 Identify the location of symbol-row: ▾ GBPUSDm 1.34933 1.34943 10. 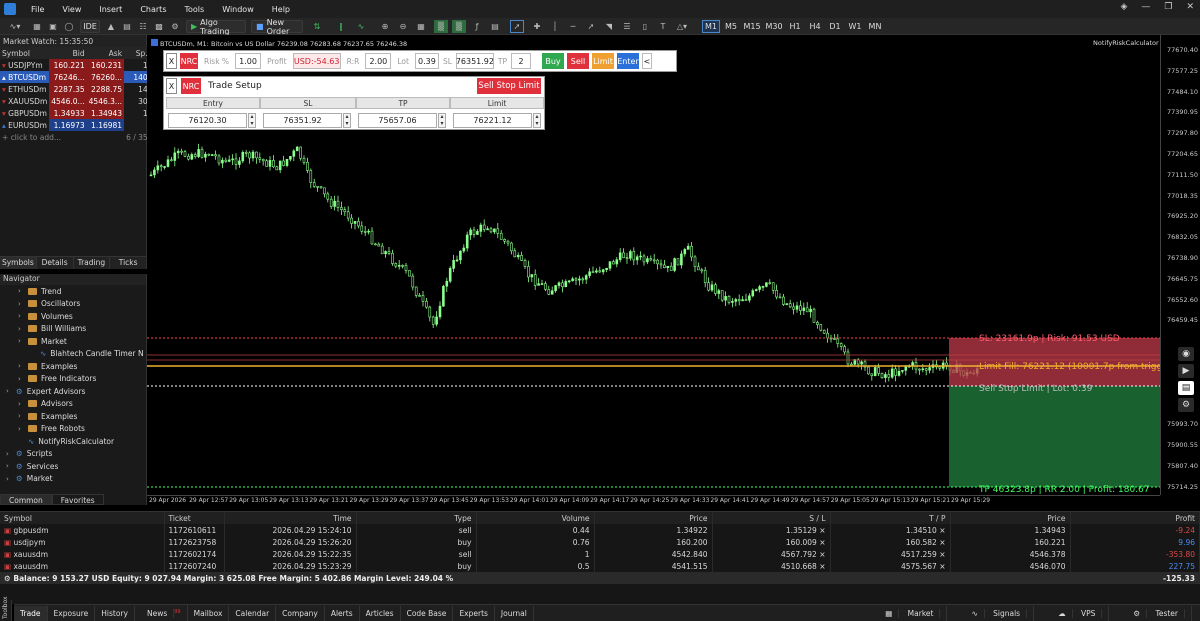
(77, 113).